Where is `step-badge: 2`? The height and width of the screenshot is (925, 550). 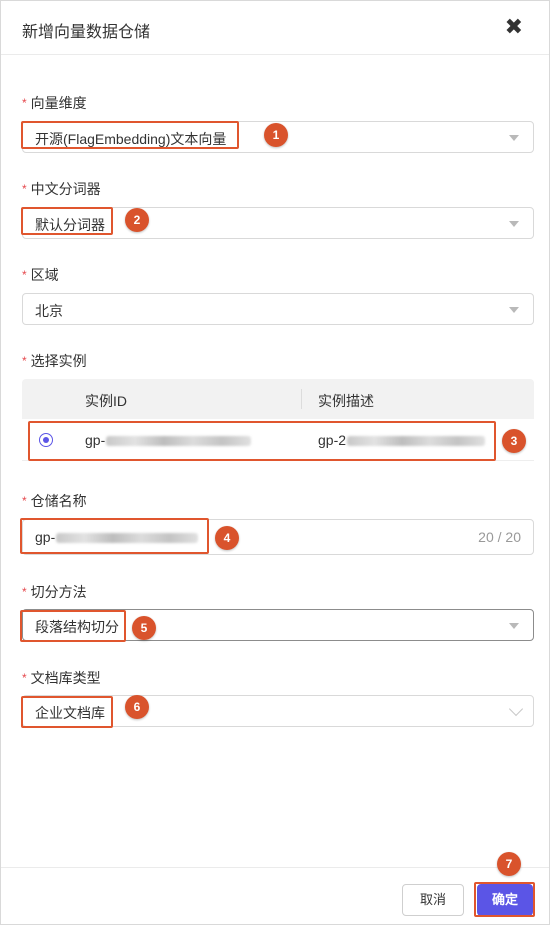
step-badge: 2 is located at coordinates (137, 220).